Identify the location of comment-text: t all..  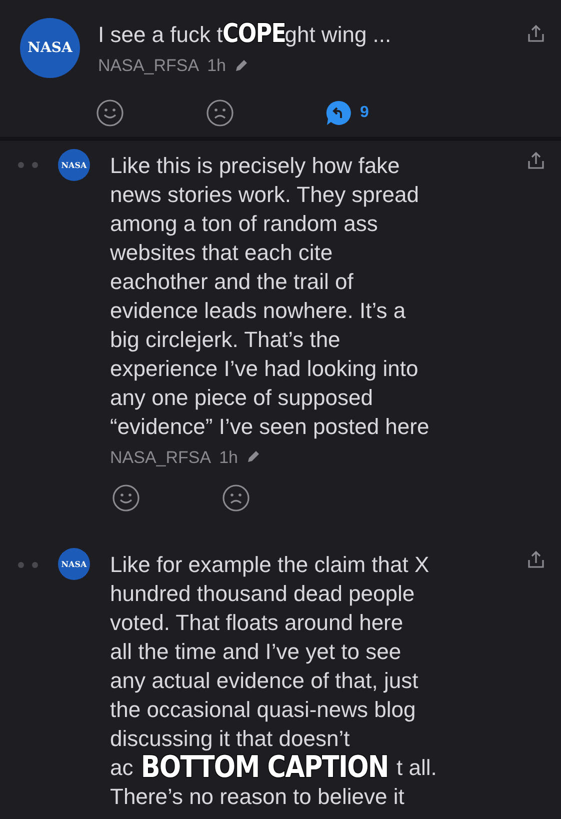
(416, 768).